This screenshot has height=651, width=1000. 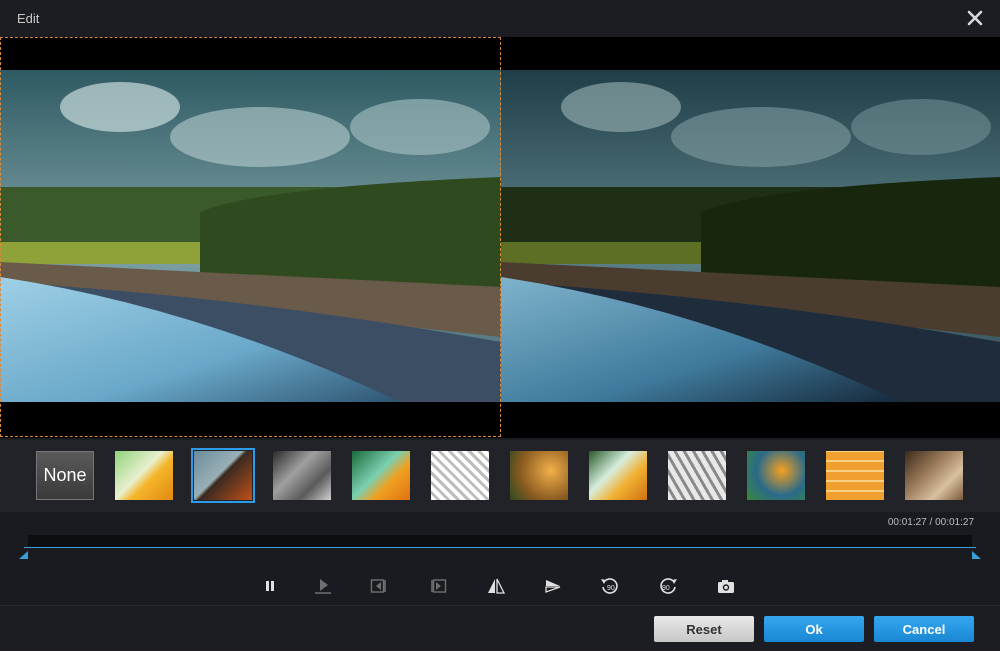 What do you see at coordinates (500, 628) in the screenshot?
I see `dialog-footer: Reset Ok Cancel` at bounding box center [500, 628].